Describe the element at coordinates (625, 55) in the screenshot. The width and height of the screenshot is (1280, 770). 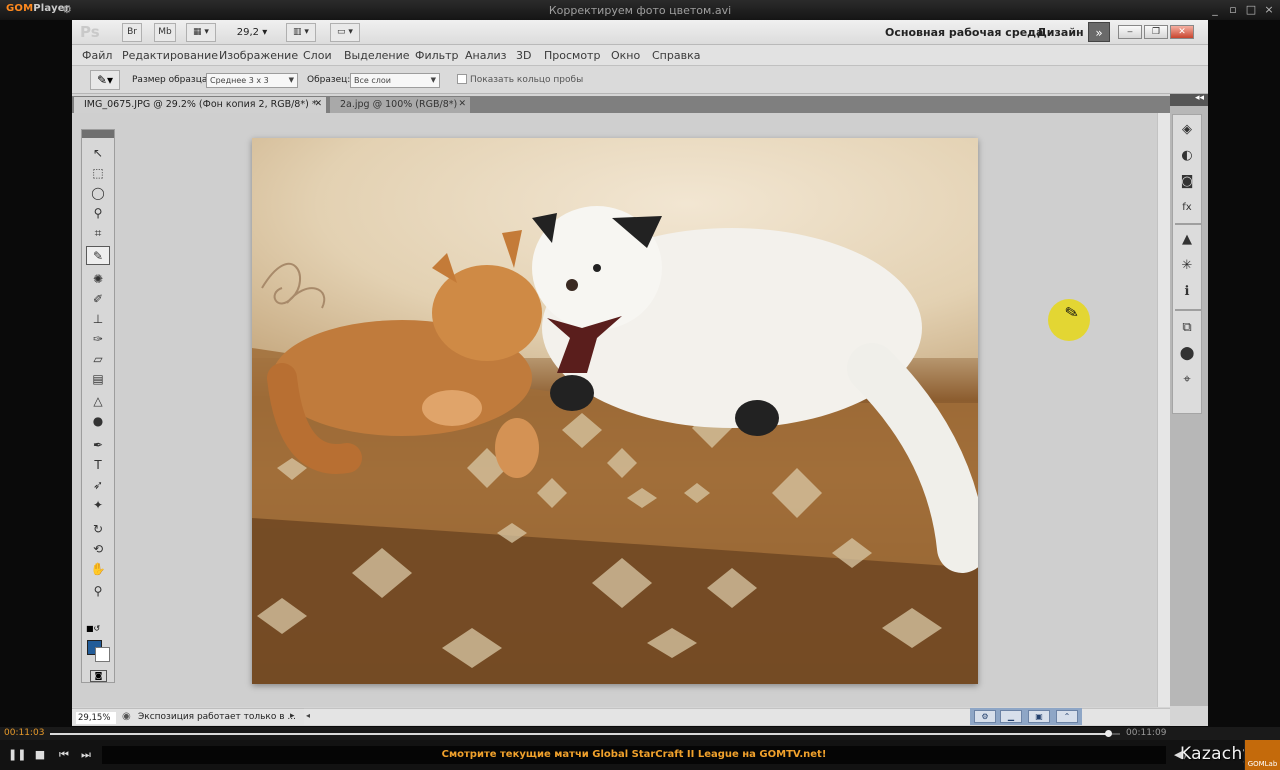
I see `menu-window: Окно` at that location.